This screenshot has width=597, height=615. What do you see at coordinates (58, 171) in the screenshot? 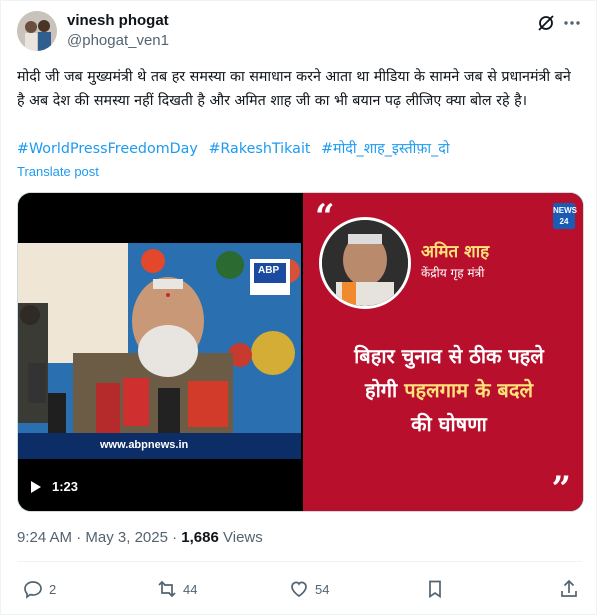
I see `translate-post-link: Translate post` at bounding box center [58, 171].